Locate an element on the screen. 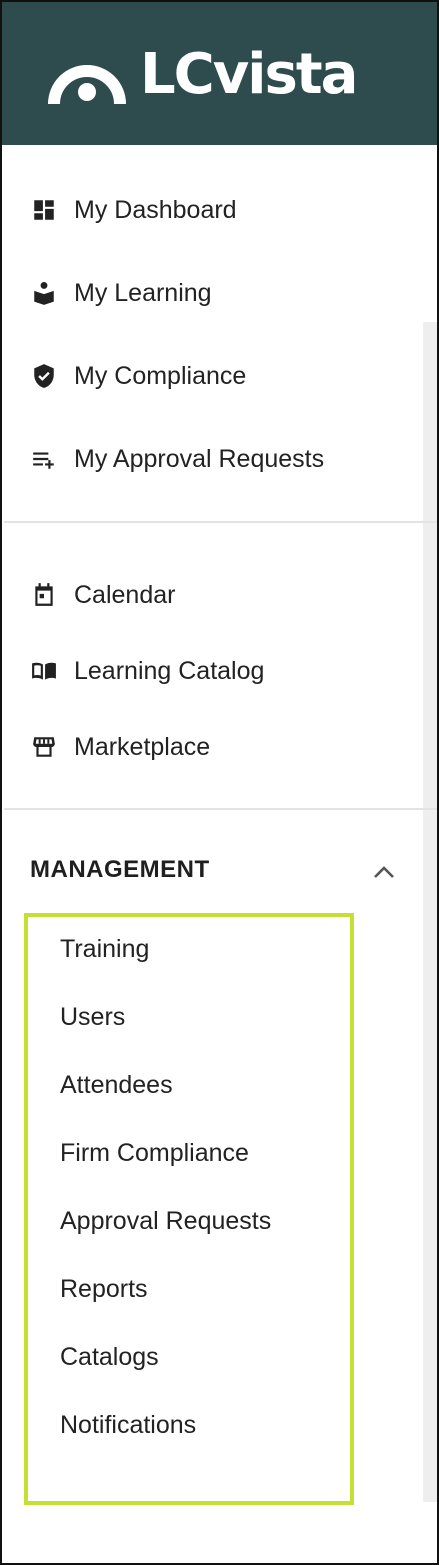 Image resolution: width=439 pixels, height=1565 pixels. nav-item-my-dashboard: My Dashboard is located at coordinates (133, 210).